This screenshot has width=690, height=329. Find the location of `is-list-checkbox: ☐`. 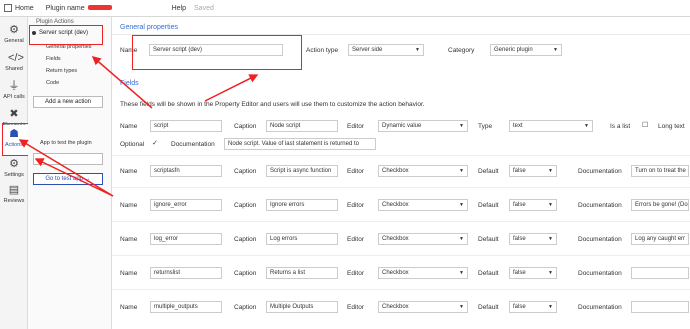

is-list-checkbox: ☐ is located at coordinates (645, 125).